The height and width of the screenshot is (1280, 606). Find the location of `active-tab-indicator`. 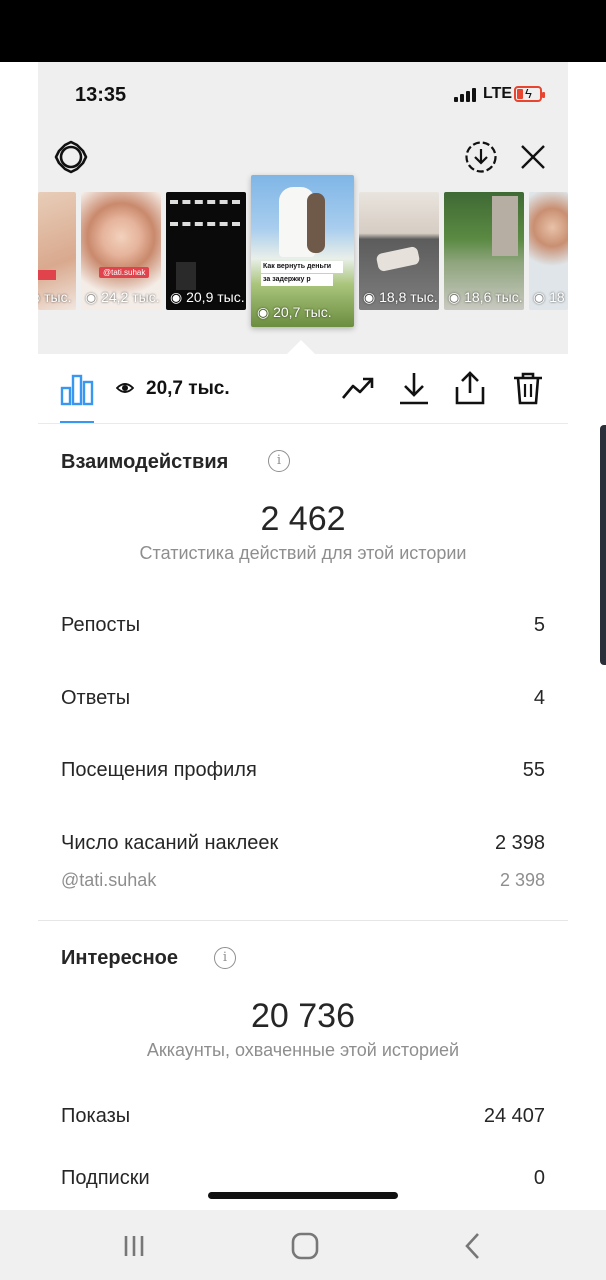

active-tab-indicator is located at coordinates (77, 422).